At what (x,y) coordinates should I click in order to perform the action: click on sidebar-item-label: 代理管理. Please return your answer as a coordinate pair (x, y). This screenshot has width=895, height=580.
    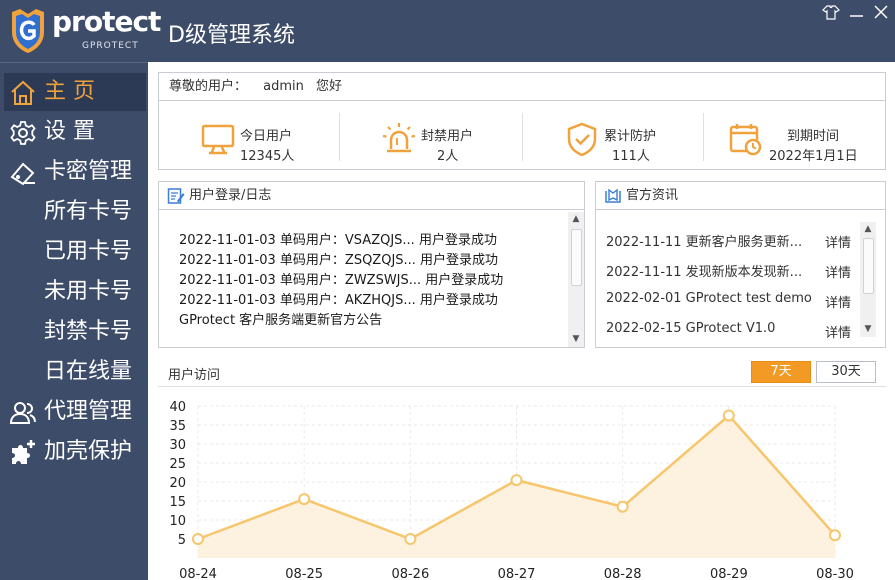
    Looking at the image, I should click on (88, 411).